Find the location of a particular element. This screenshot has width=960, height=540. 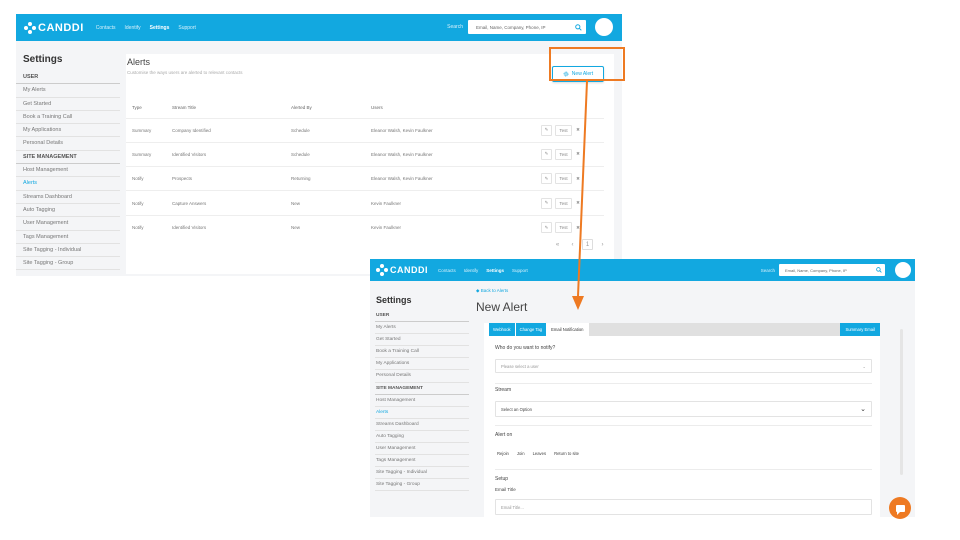

flow-arrow-icon is located at coordinates (580, 195).